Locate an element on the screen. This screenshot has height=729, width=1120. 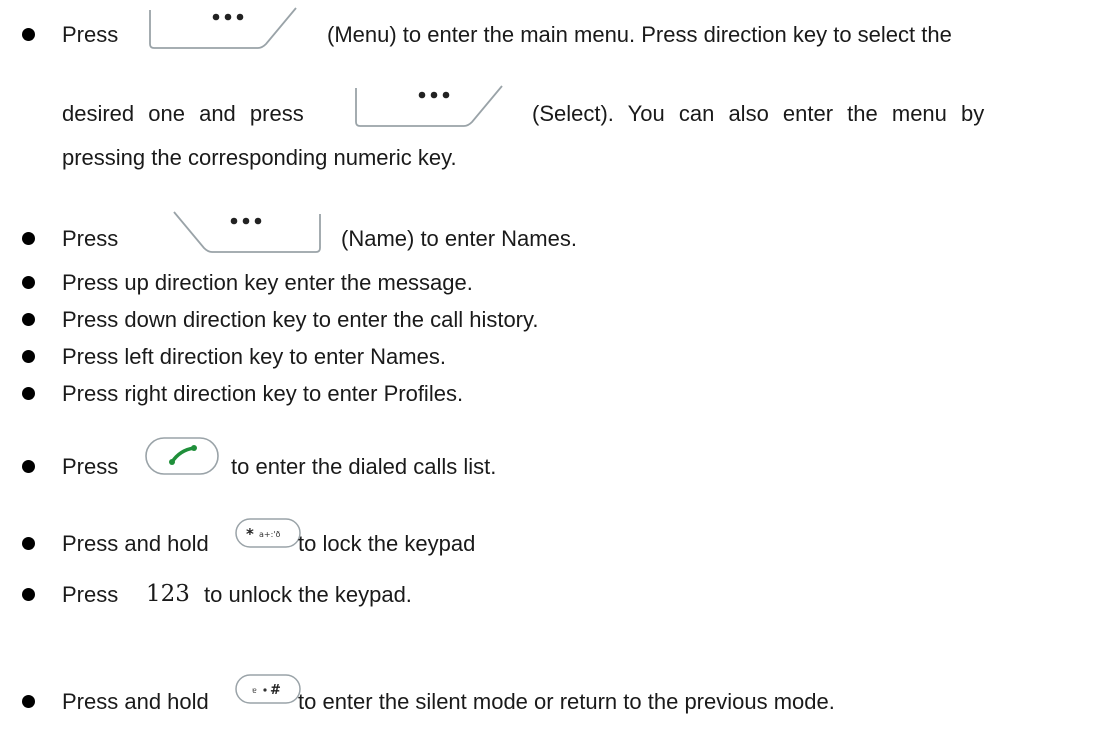
svg-text: a+:'ð is located at coordinates (270, 534).